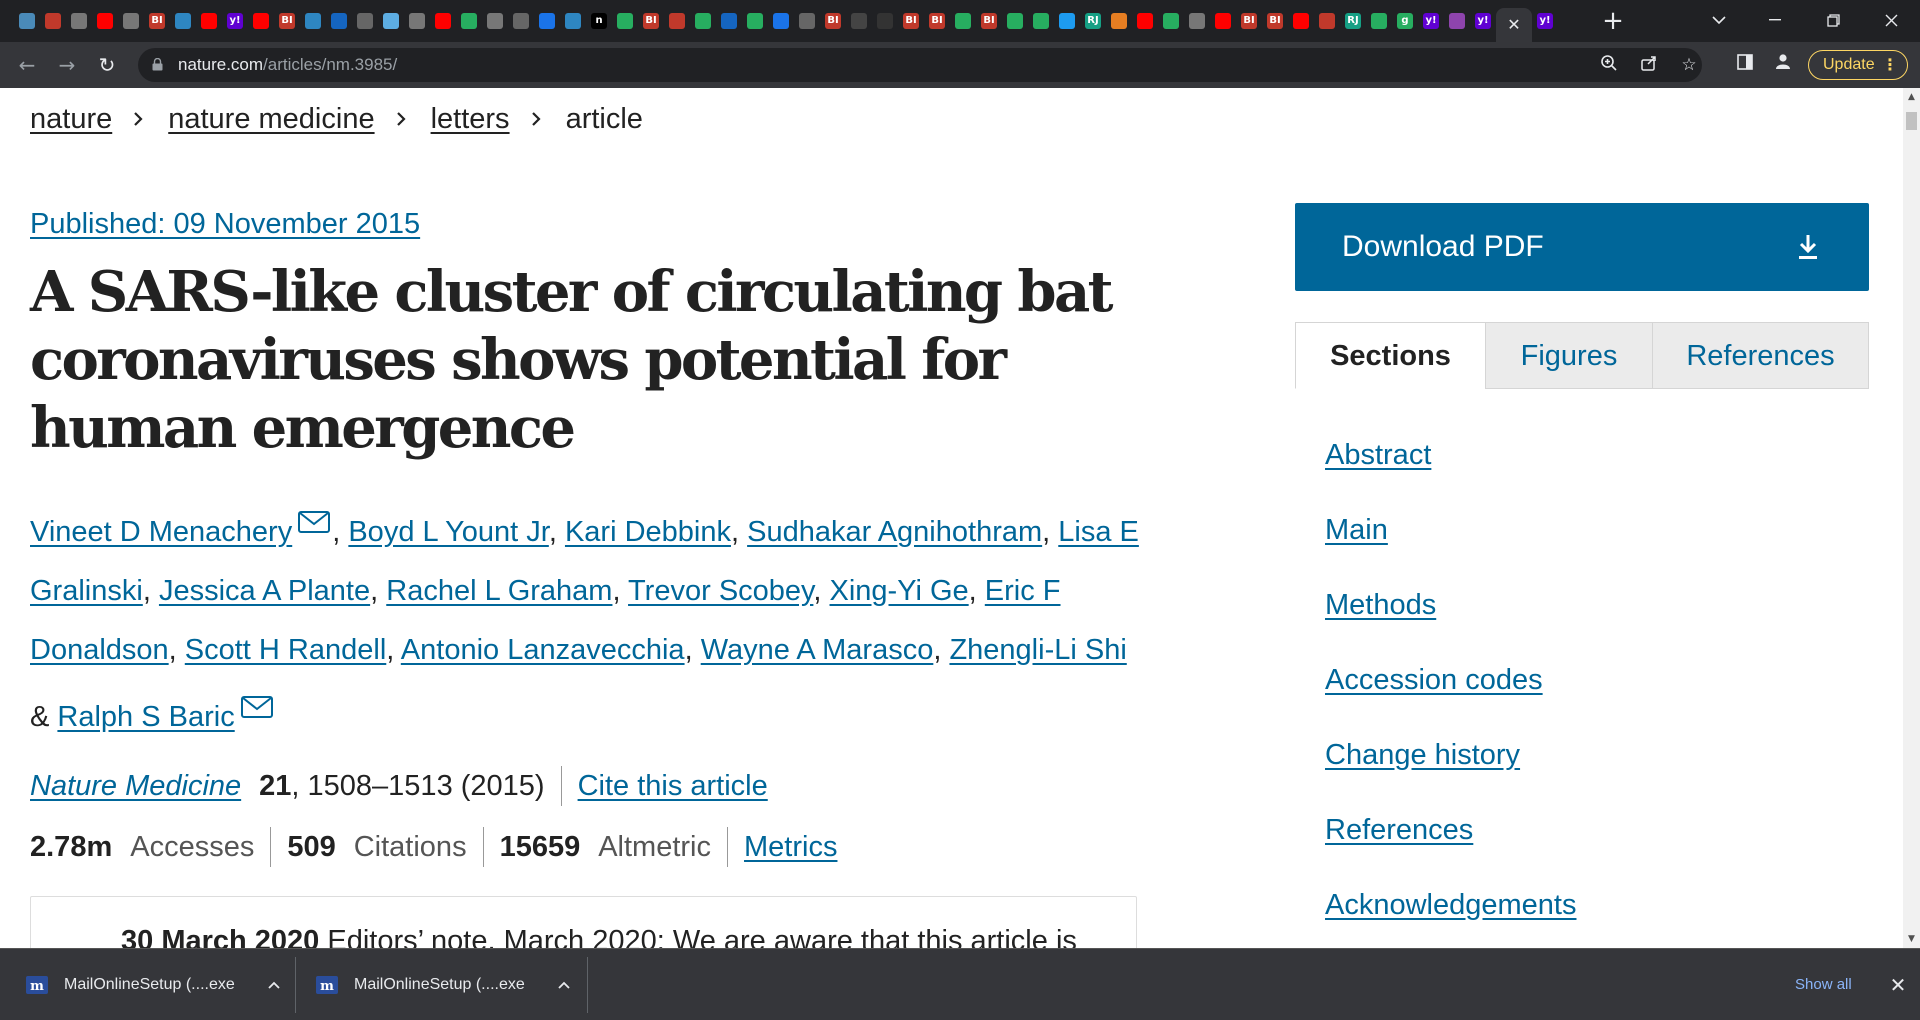 This screenshot has width=1920, height=1020. What do you see at coordinates (1450, 605) in the screenshot?
I see `section-link-methods: Methods` at bounding box center [1450, 605].